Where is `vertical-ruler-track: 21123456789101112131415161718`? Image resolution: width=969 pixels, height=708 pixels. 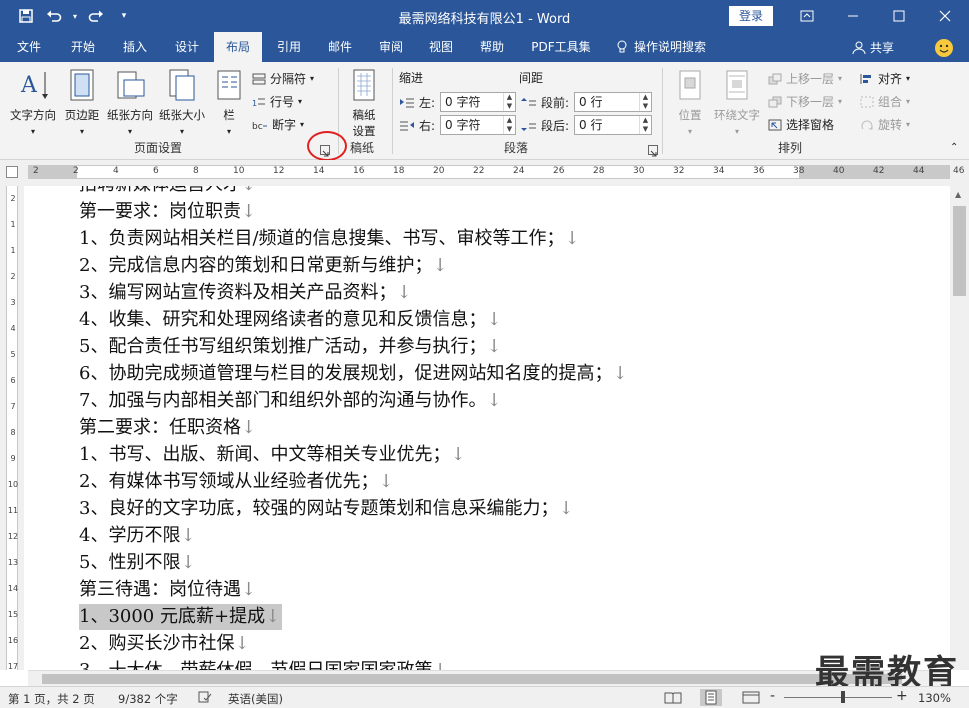 vertical-ruler-track: 21123456789101112131415161718 is located at coordinates (12, 441).